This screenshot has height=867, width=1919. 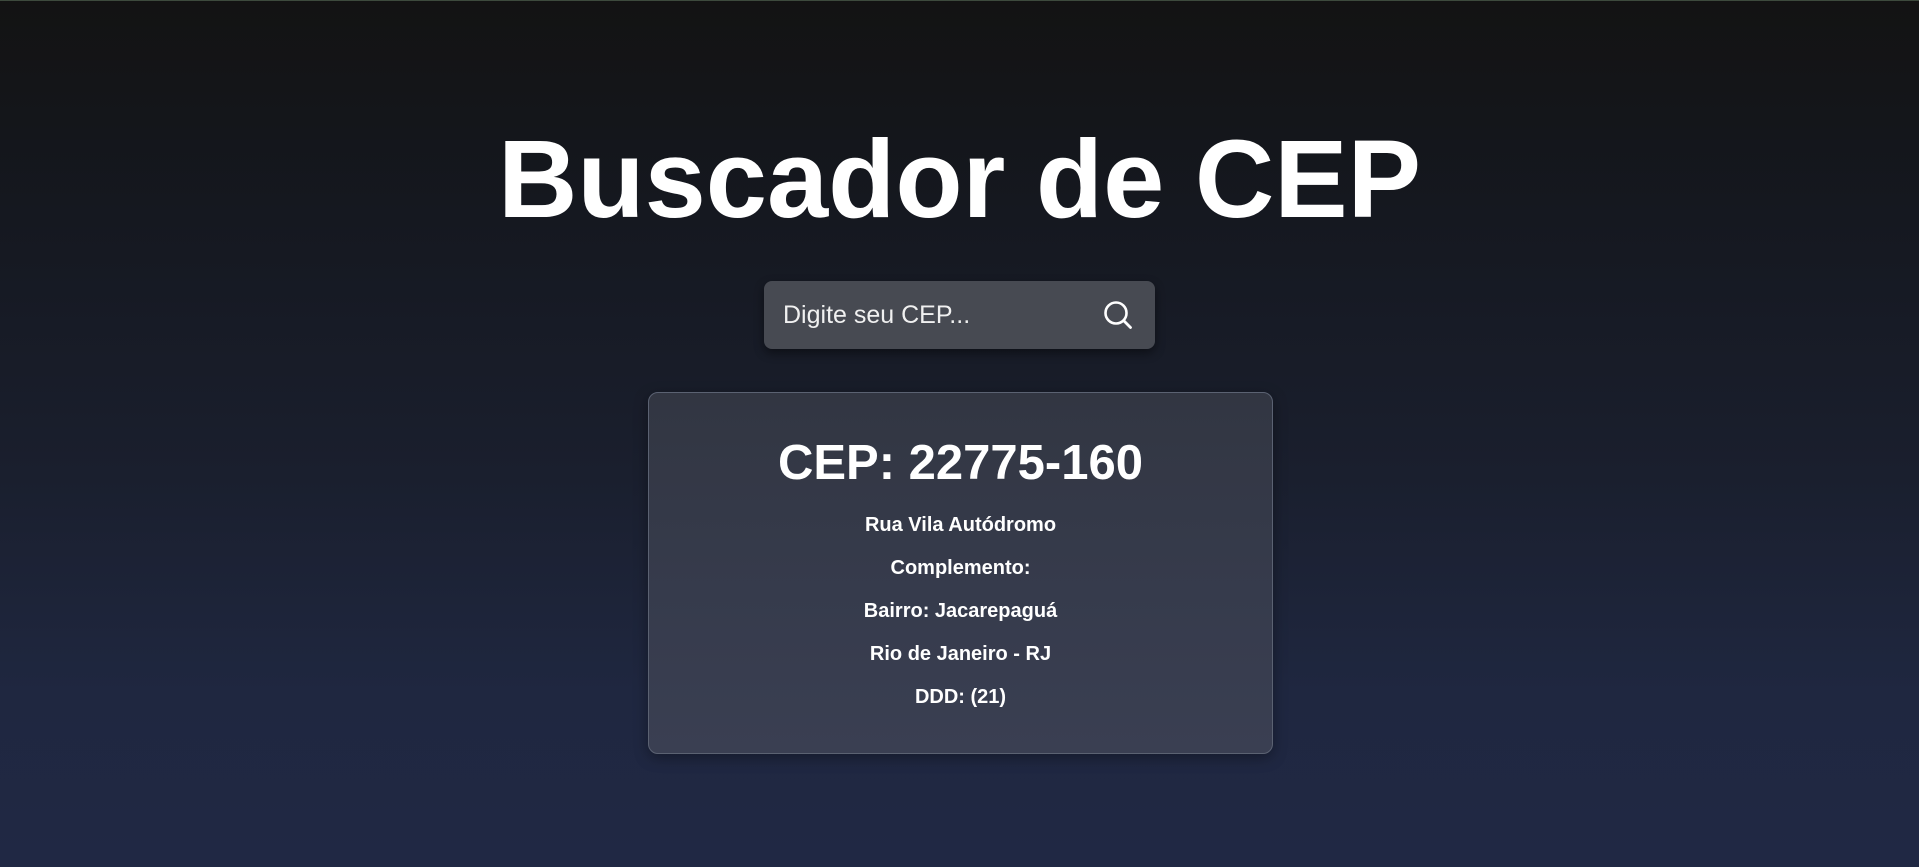 I want to click on top-border-line, so click(x=959, y=0).